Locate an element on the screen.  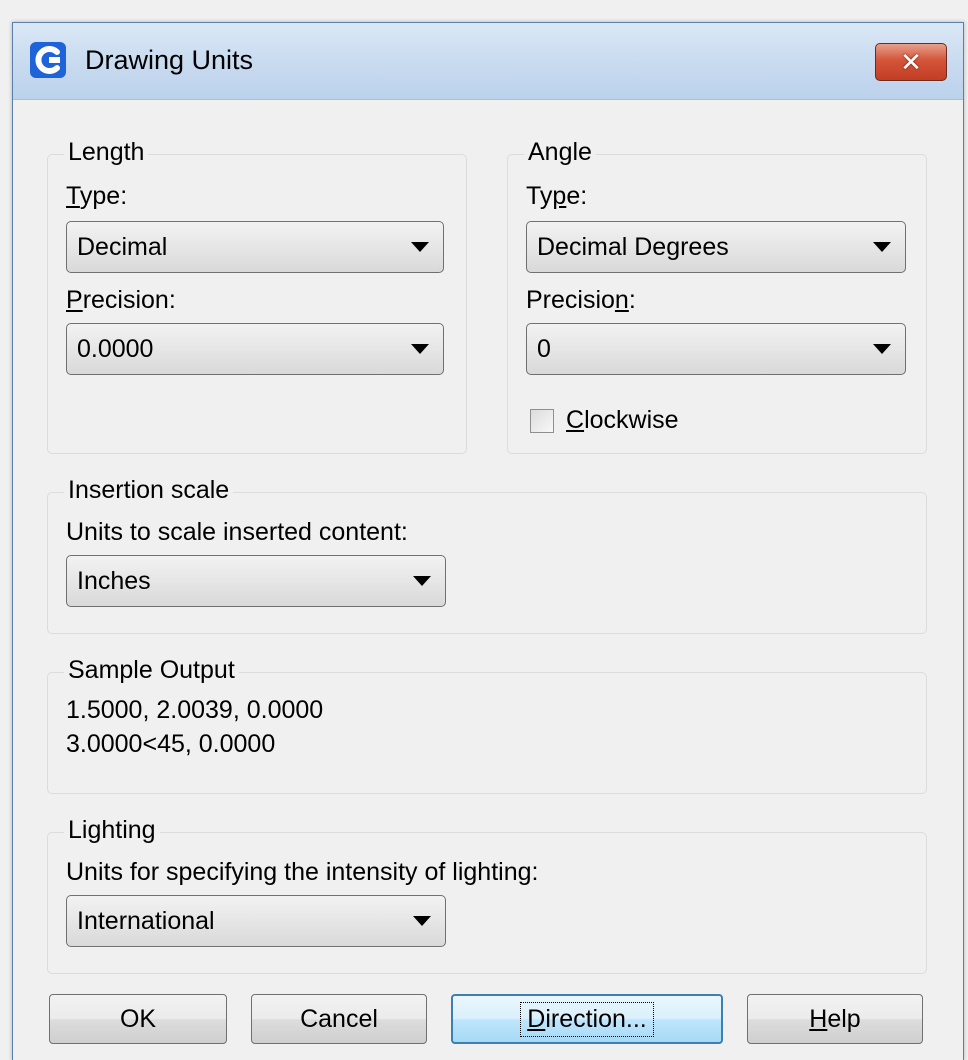
sample-output-line-1: 1.5000, 2.0039, 0.0000 is located at coordinates (195, 710).